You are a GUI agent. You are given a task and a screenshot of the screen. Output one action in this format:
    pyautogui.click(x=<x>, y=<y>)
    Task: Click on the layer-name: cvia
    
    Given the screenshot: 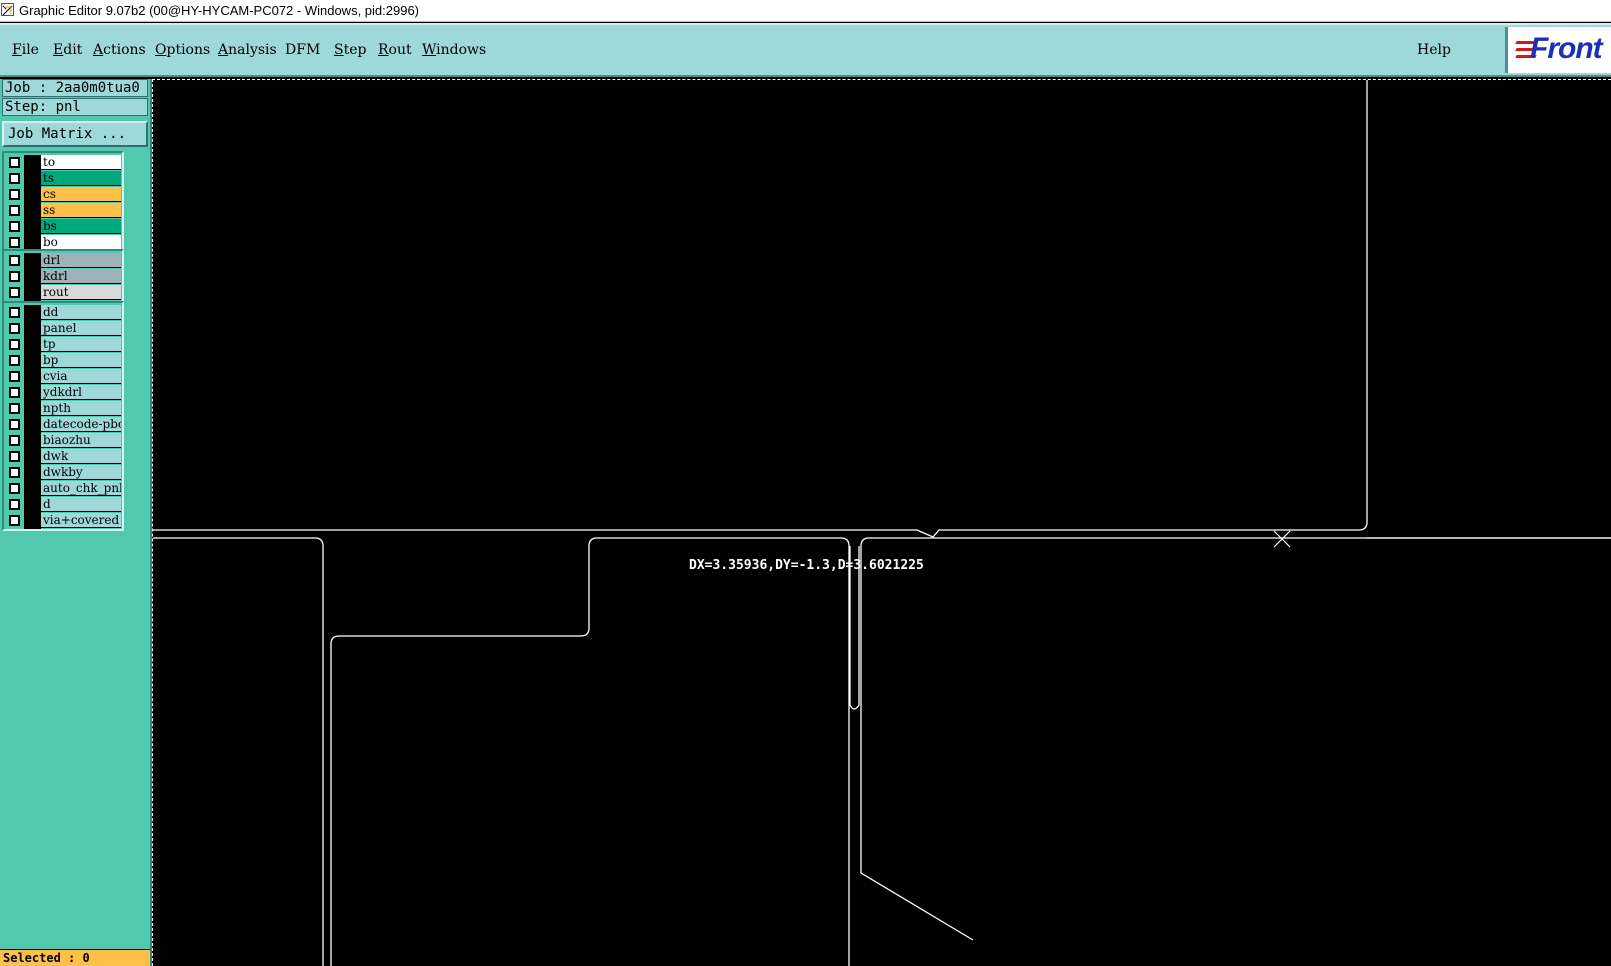 What is the action you would take?
    pyautogui.click(x=81, y=376)
    